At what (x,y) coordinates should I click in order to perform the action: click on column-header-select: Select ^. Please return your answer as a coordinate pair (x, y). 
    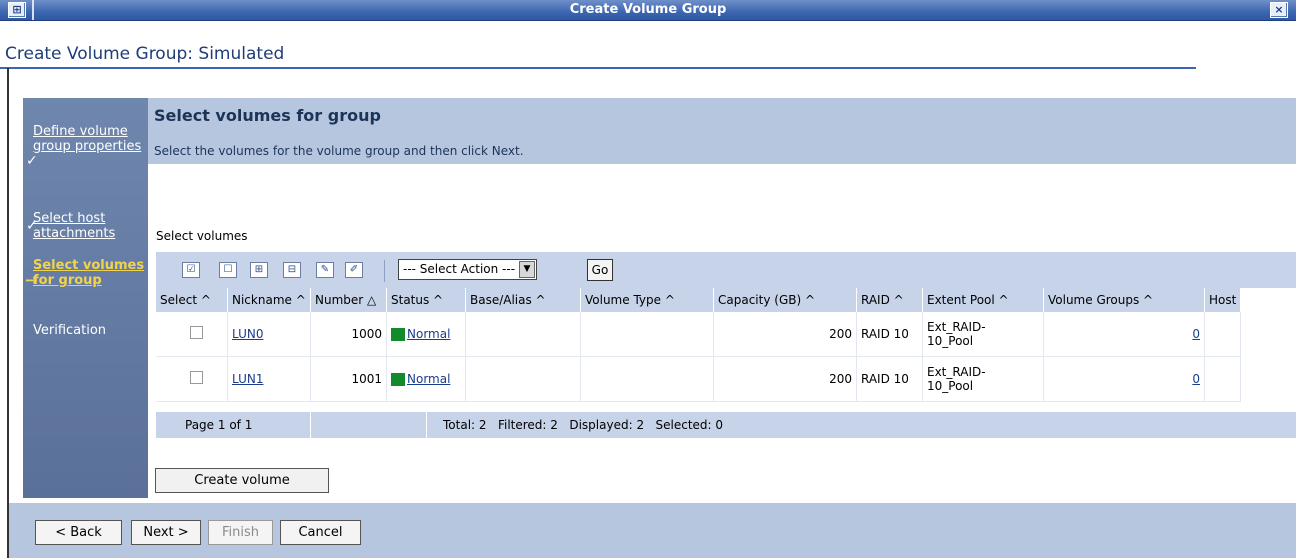
    Looking at the image, I should click on (192, 300).